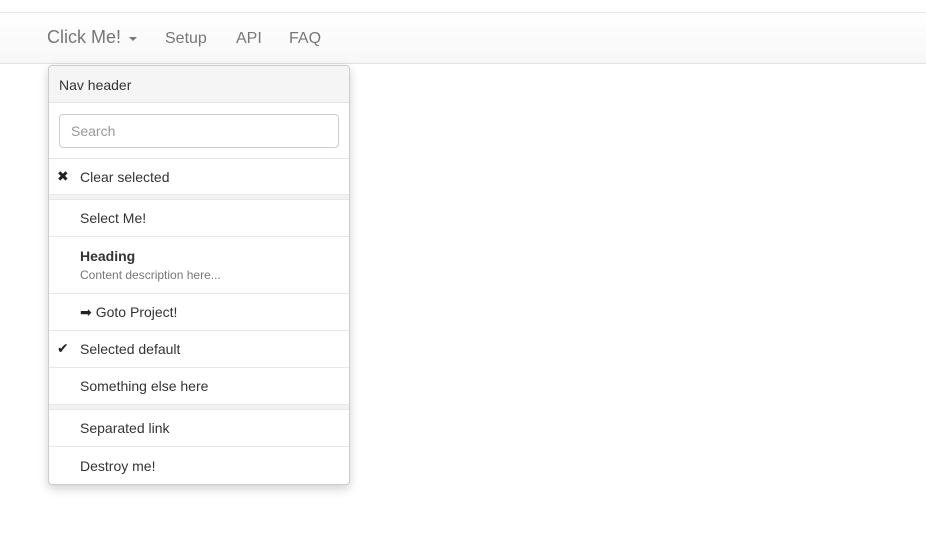 The image size is (926, 536). I want to click on something-else-item: Something else here, so click(199, 386).